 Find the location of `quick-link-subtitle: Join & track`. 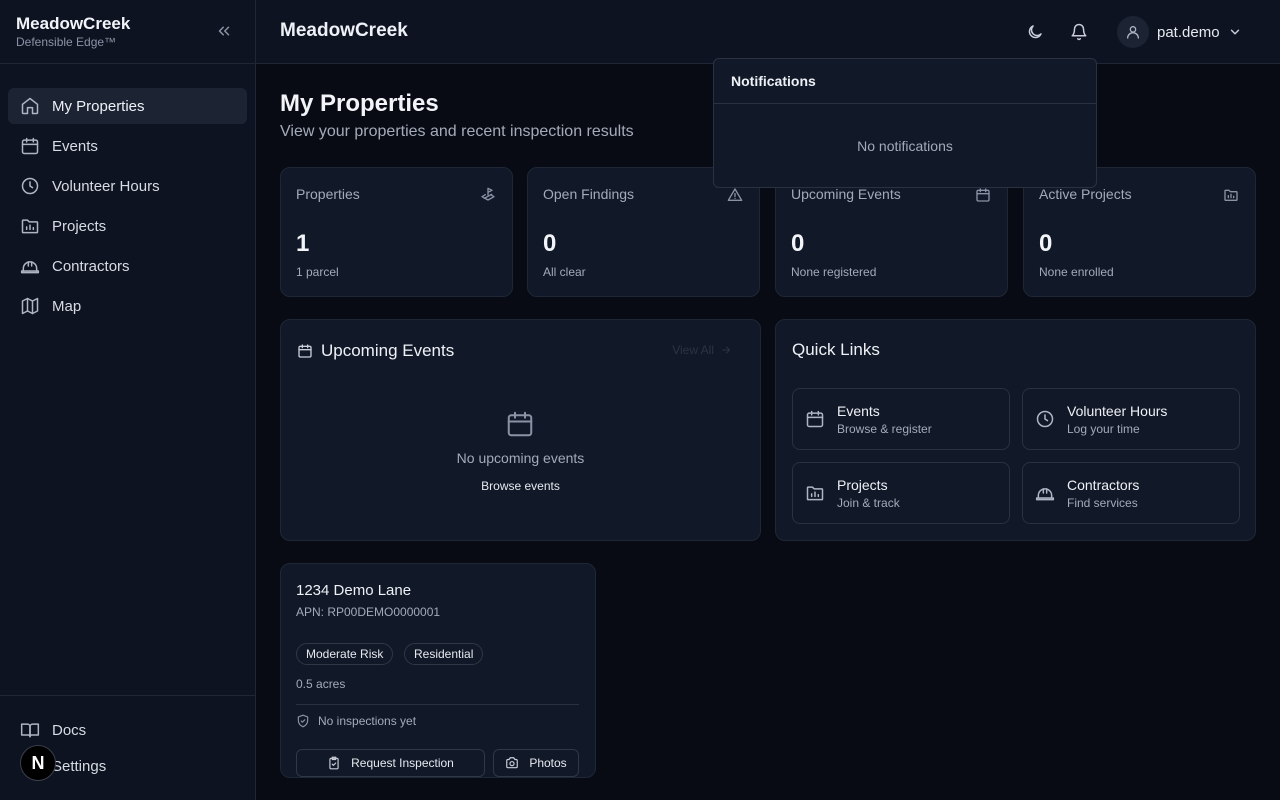

quick-link-subtitle: Join & track is located at coordinates (868, 503).